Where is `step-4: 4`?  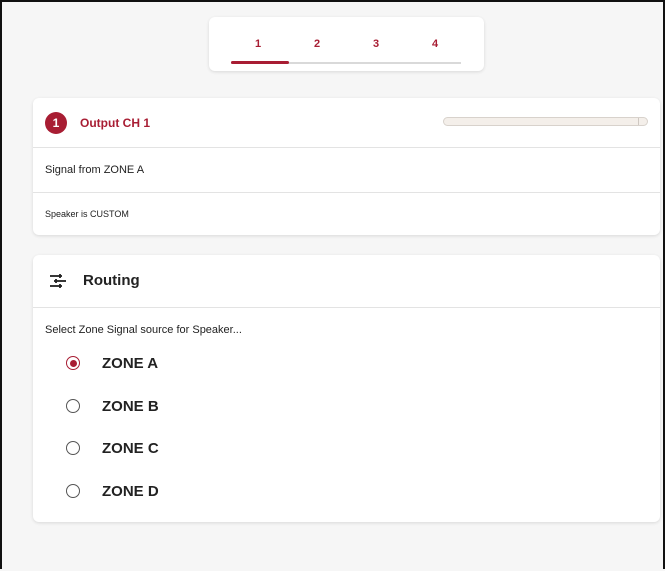 step-4: 4 is located at coordinates (435, 44).